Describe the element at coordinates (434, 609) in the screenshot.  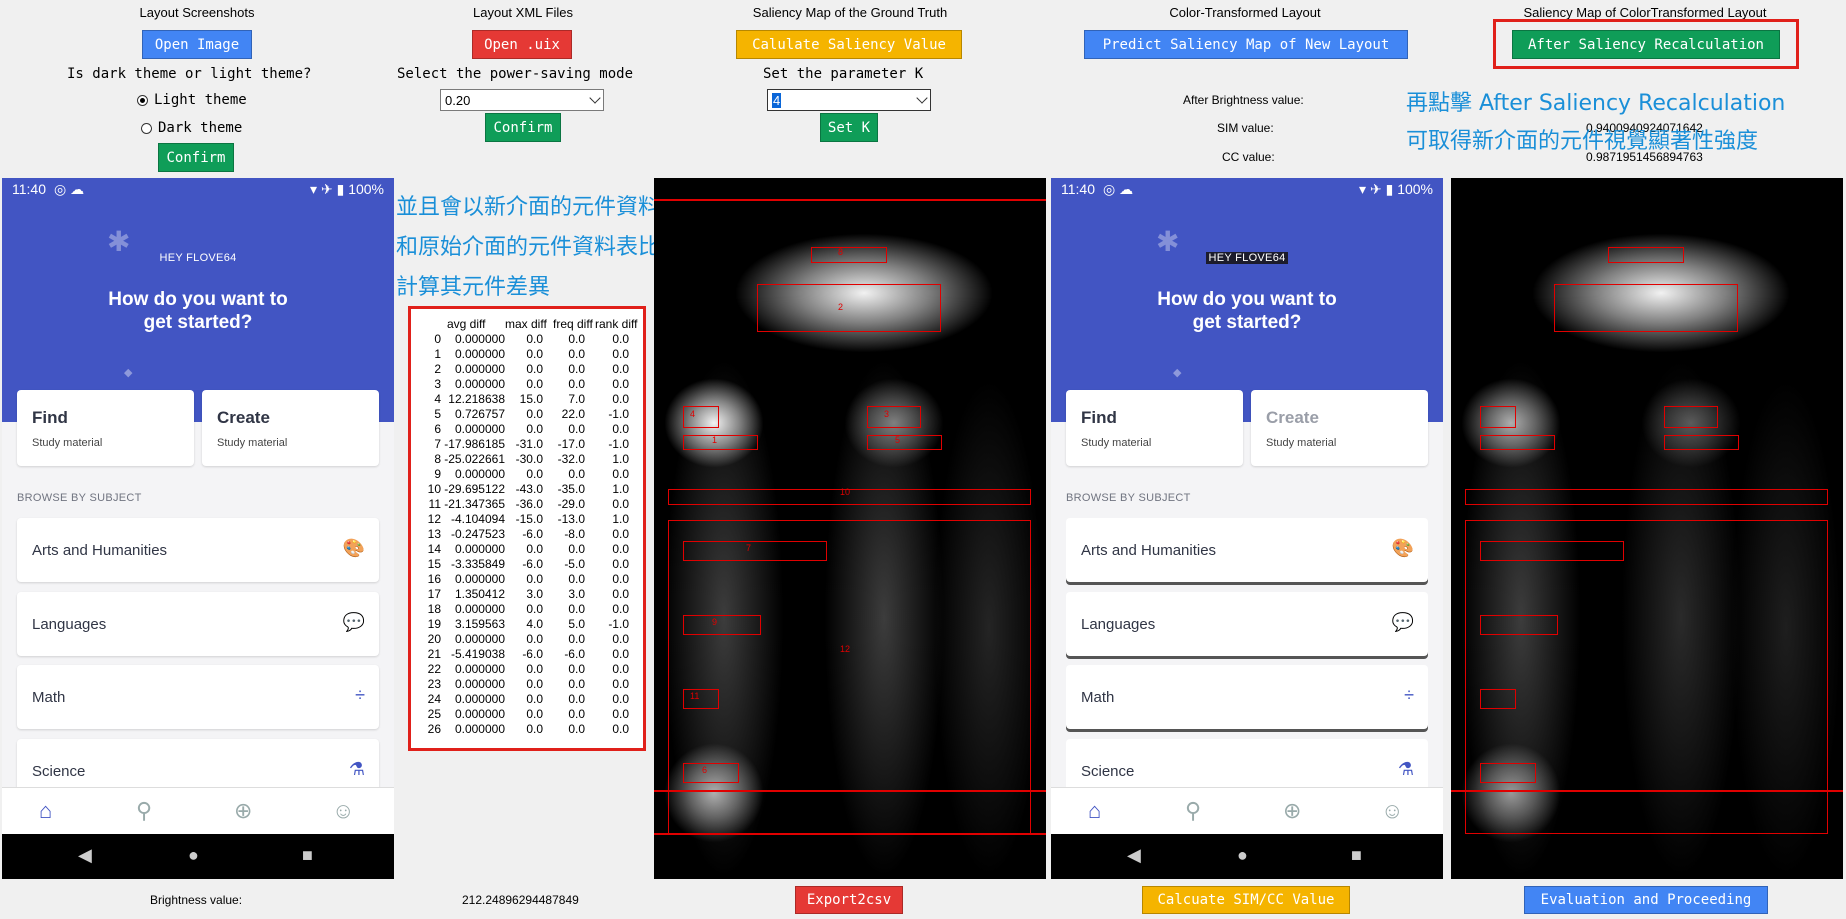
I see `table-cell: 18` at that location.